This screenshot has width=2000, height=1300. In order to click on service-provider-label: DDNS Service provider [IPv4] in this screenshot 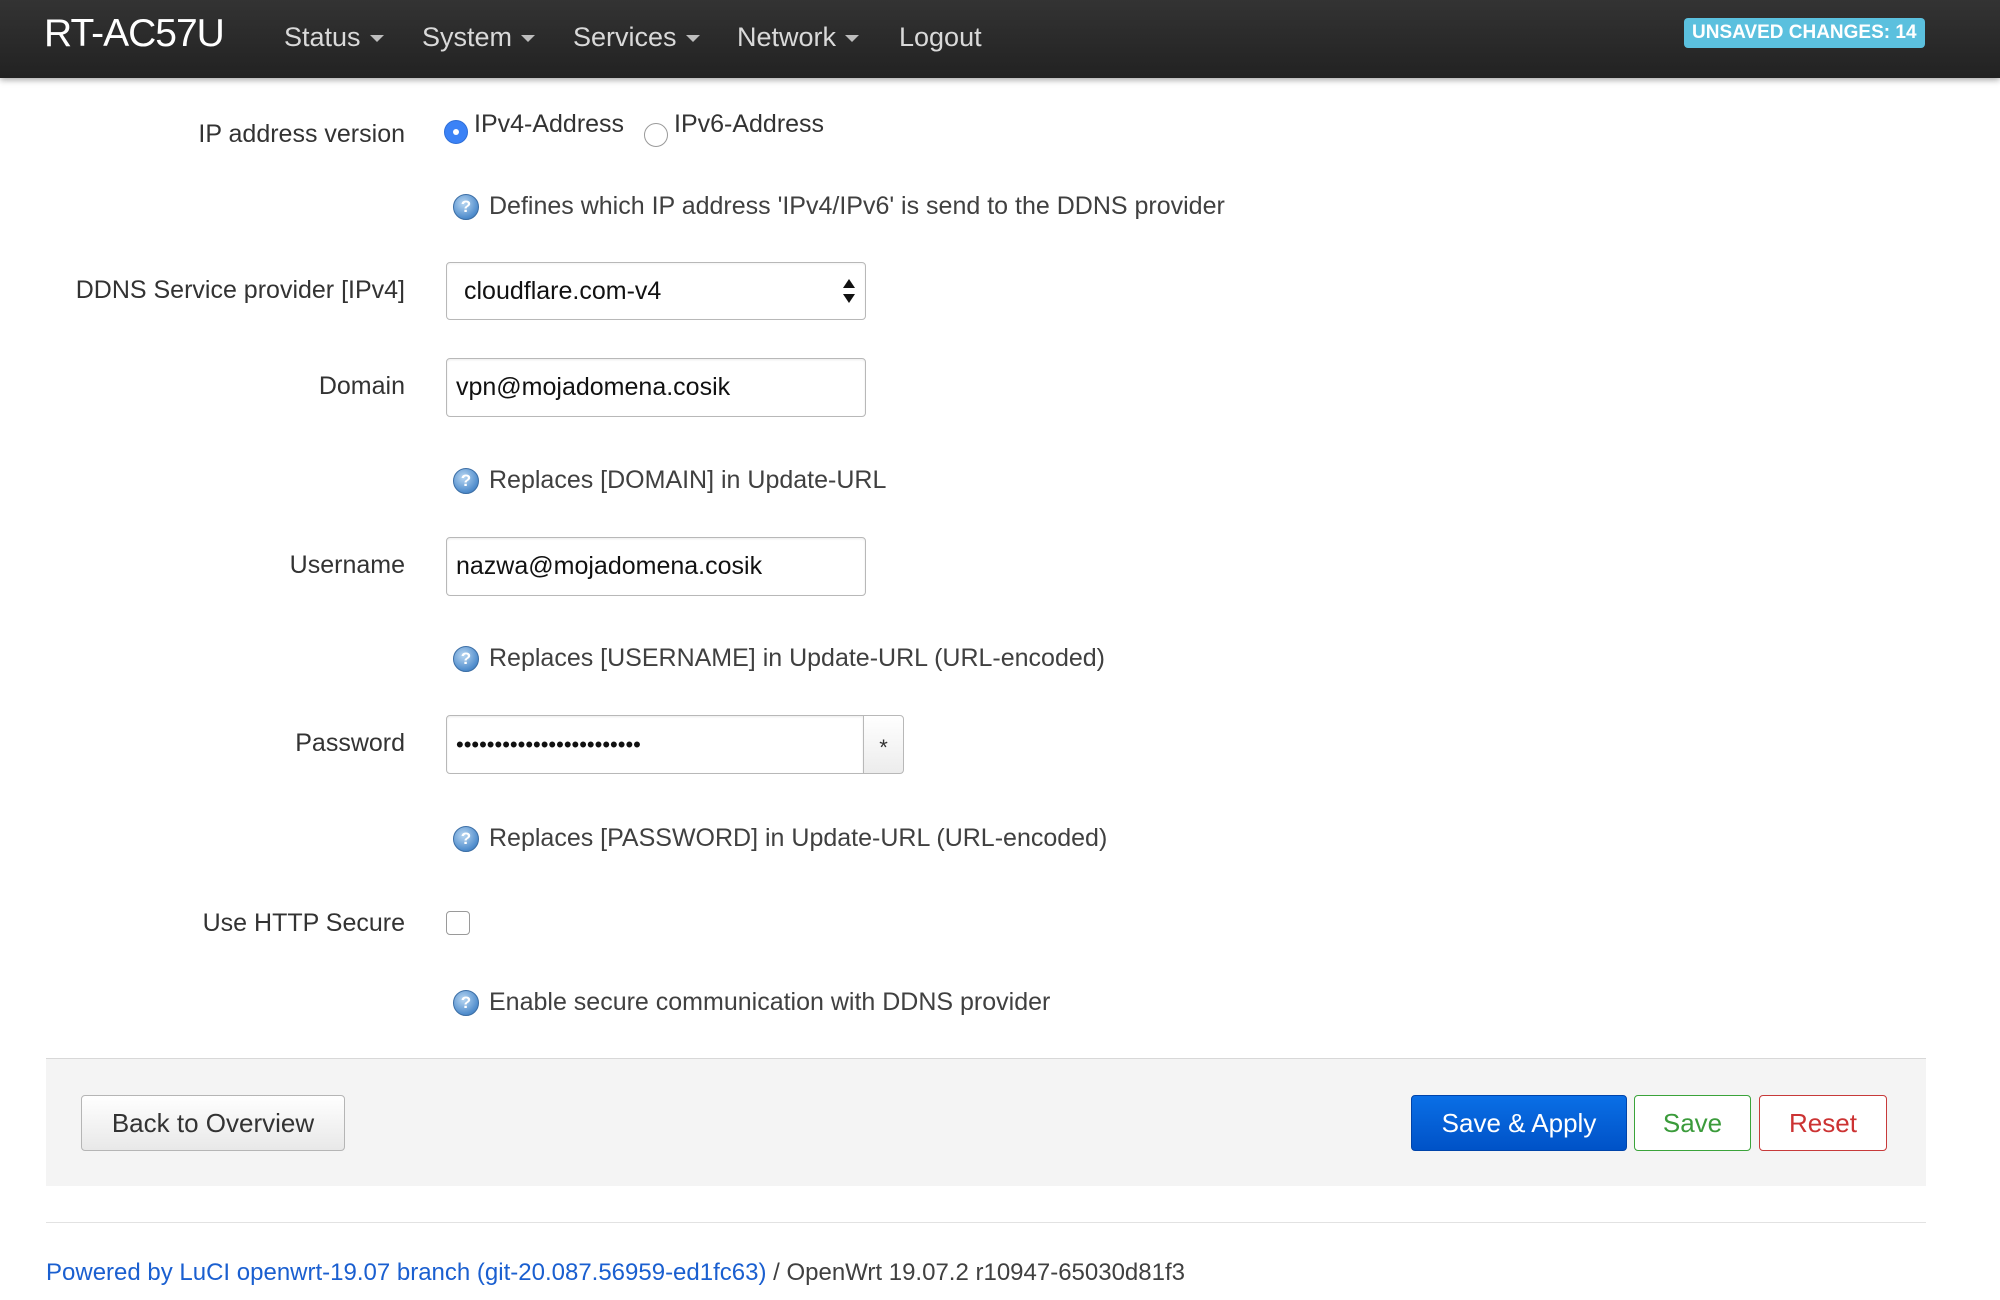, I will do `click(240, 290)`.